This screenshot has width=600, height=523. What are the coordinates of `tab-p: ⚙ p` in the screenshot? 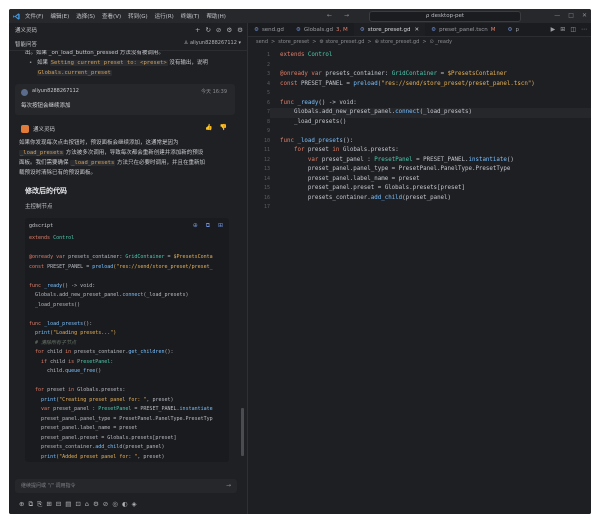 It's located at (513, 29).